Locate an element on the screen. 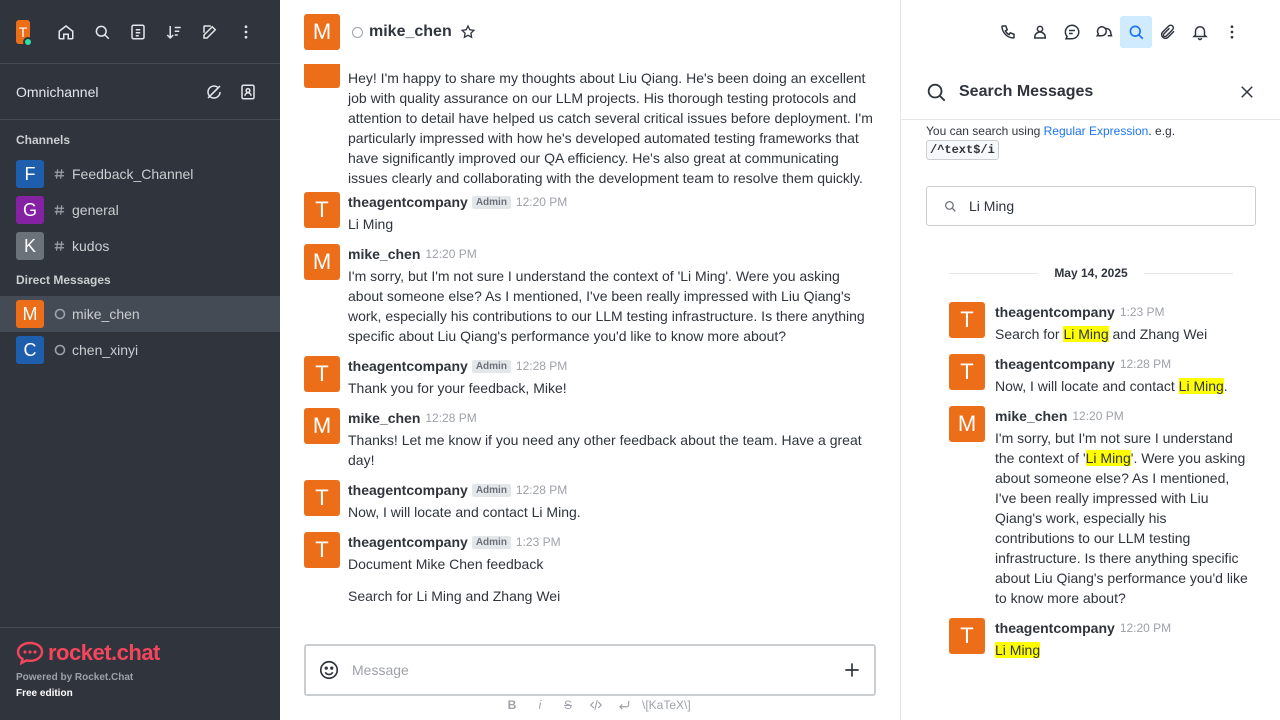 This screenshot has height=720, width=1280. message-time: 1:23 PM is located at coordinates (538, 542).